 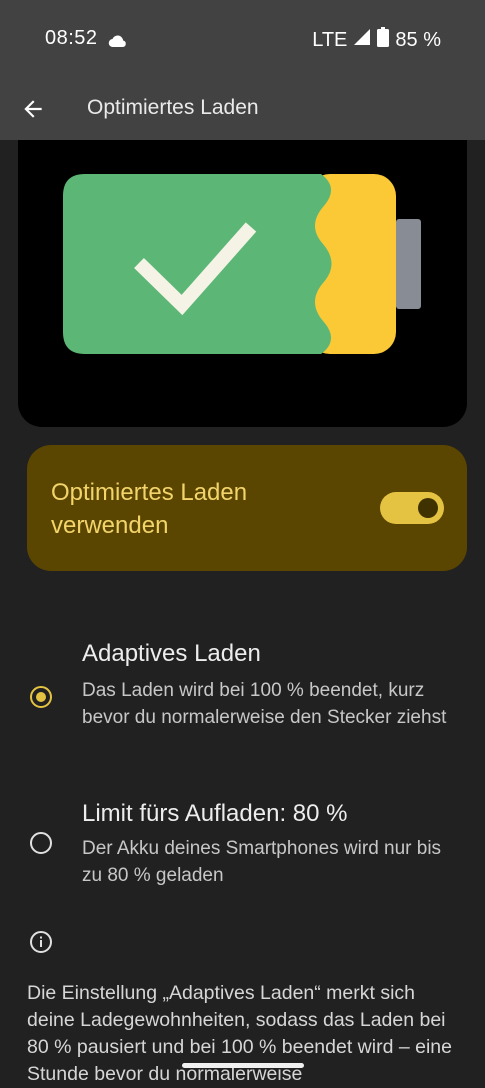 I want to click on info-icon, so click(x=41, y=942).